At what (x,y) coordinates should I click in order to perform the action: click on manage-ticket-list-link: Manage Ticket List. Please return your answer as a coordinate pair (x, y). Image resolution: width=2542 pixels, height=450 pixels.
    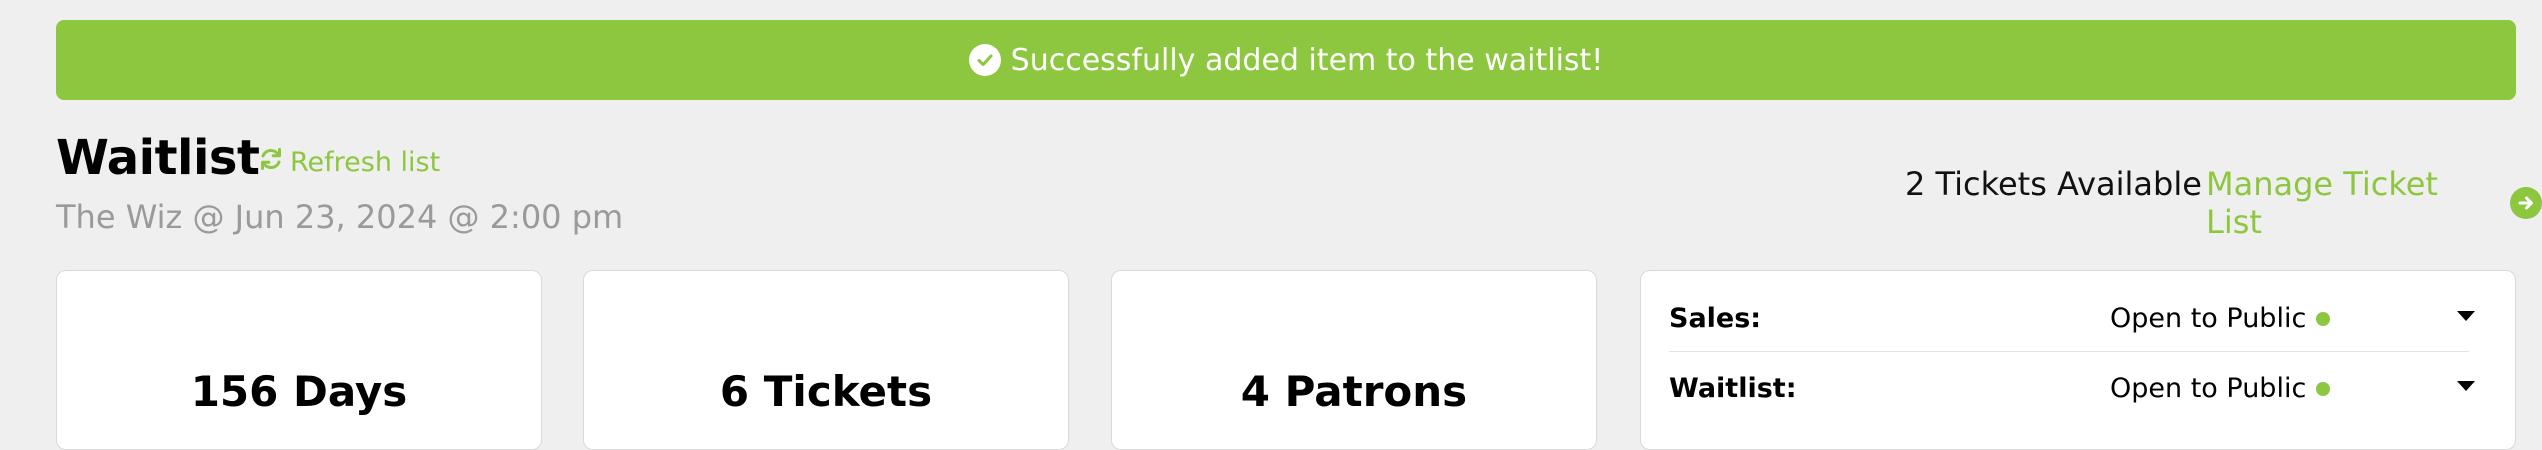
    Looking at the image, I should click on (2374, 203).